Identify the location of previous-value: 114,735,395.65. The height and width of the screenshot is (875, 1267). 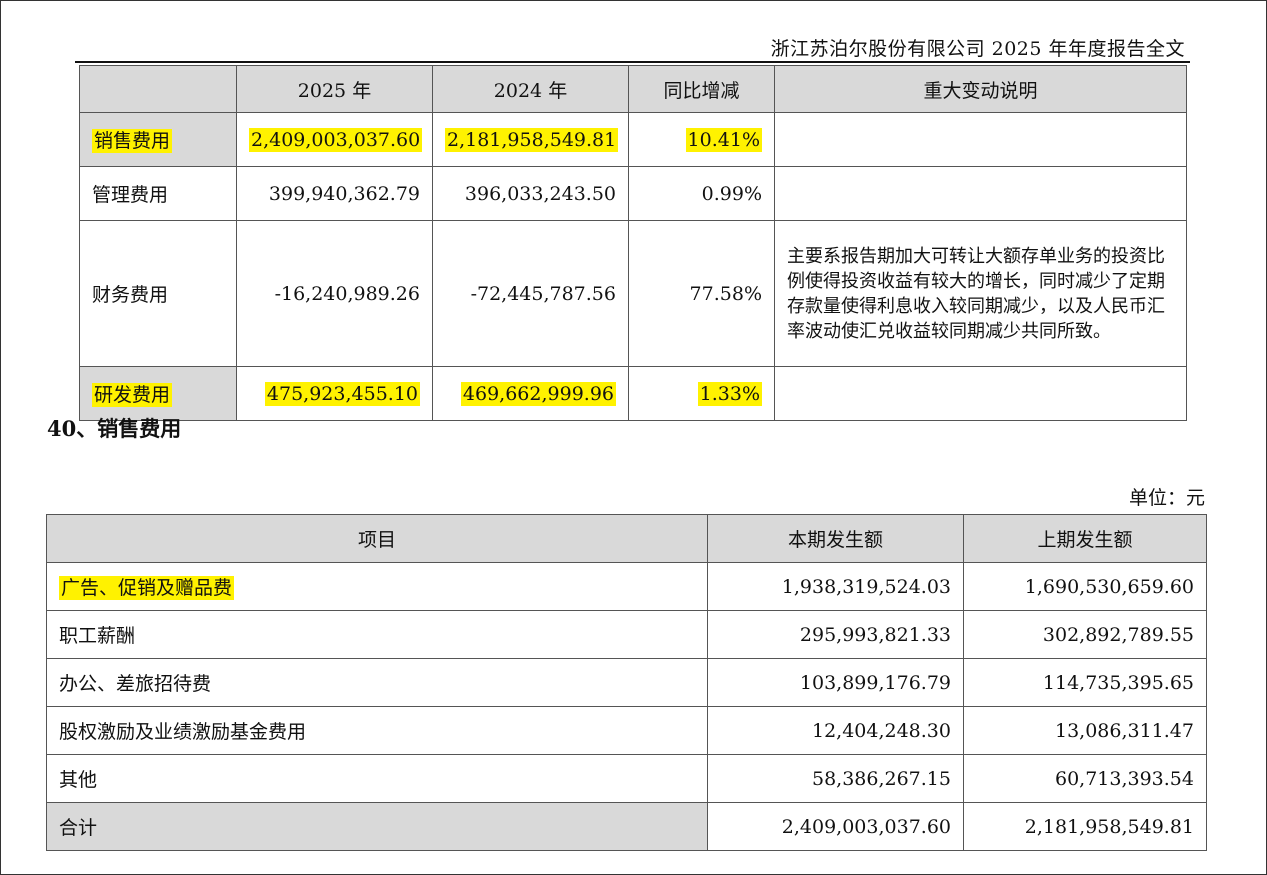
(1085, 682).